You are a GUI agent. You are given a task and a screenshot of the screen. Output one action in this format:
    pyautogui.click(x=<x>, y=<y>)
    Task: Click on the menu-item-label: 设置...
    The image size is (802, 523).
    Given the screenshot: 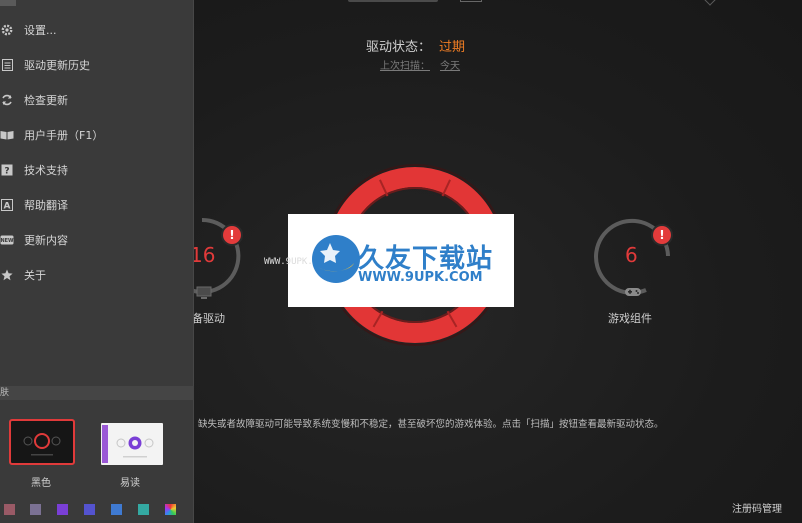 What is the action you would take?
    pyautogui.click(x=40, y=30)
    